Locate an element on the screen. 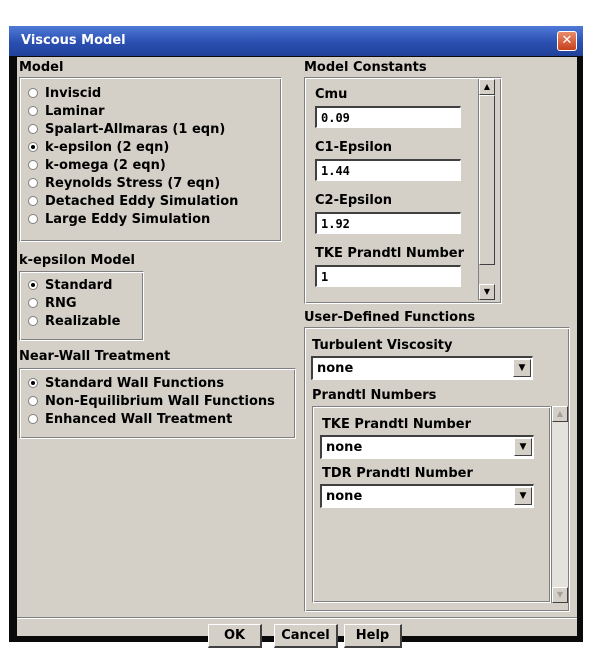 Image resolution: width=592 pixels, height=648 pixels. model-option-inviscid: Inviscid is located at coordinates (64, 94).